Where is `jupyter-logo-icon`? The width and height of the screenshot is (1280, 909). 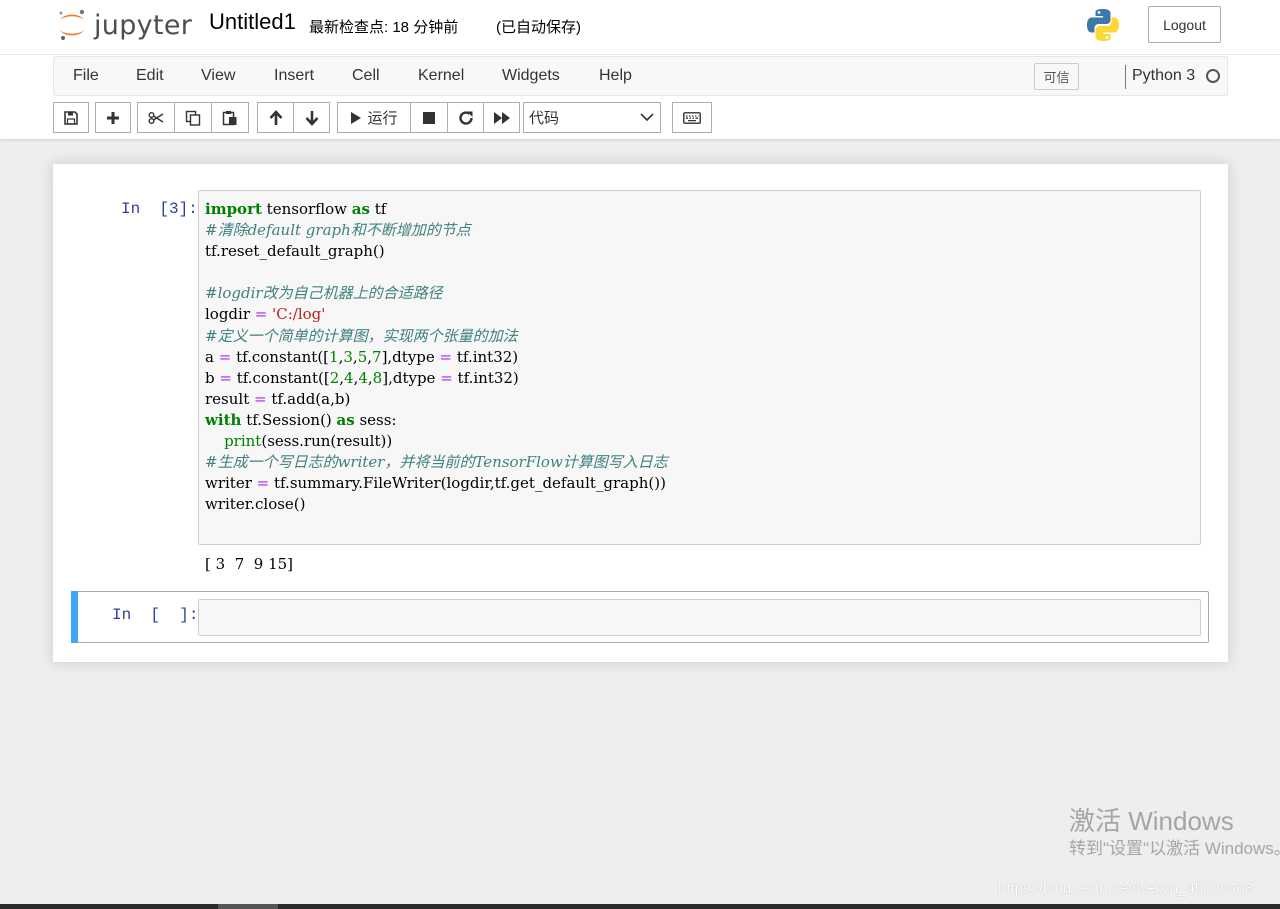
jupyter-logo-icon is located at coordinates (72, 24).